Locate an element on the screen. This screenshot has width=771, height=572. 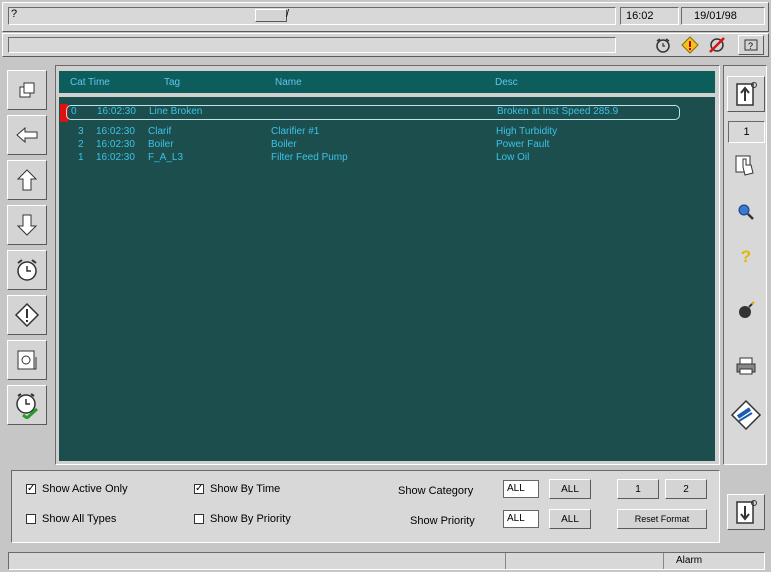
clock-display: 16:02 is located at coordinates (649, 16).